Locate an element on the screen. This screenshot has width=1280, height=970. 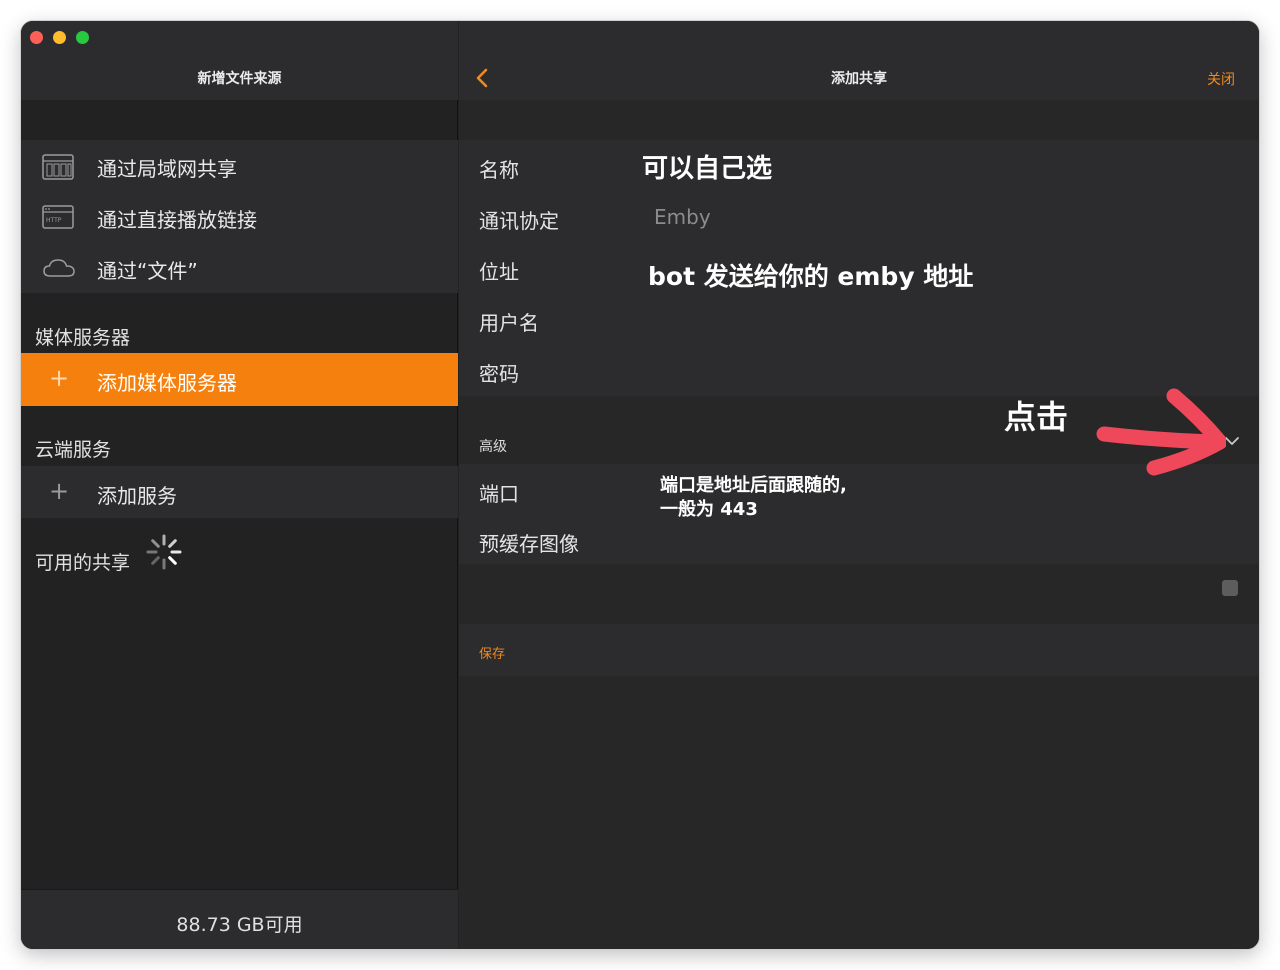
protocol-field: 通讯协定 Emby is located at coordinates (859, 216).